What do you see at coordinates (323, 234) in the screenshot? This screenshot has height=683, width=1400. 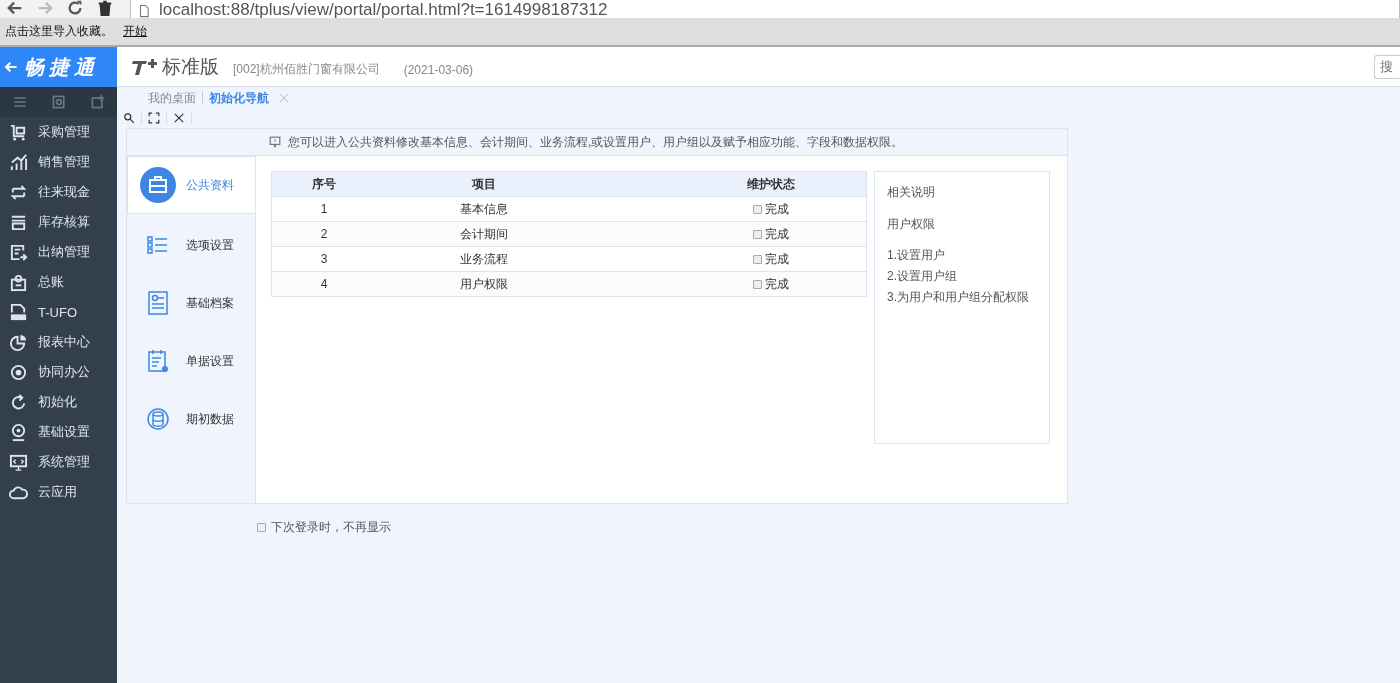 I see `table-cell: 2` at bounding box center [323, 234].